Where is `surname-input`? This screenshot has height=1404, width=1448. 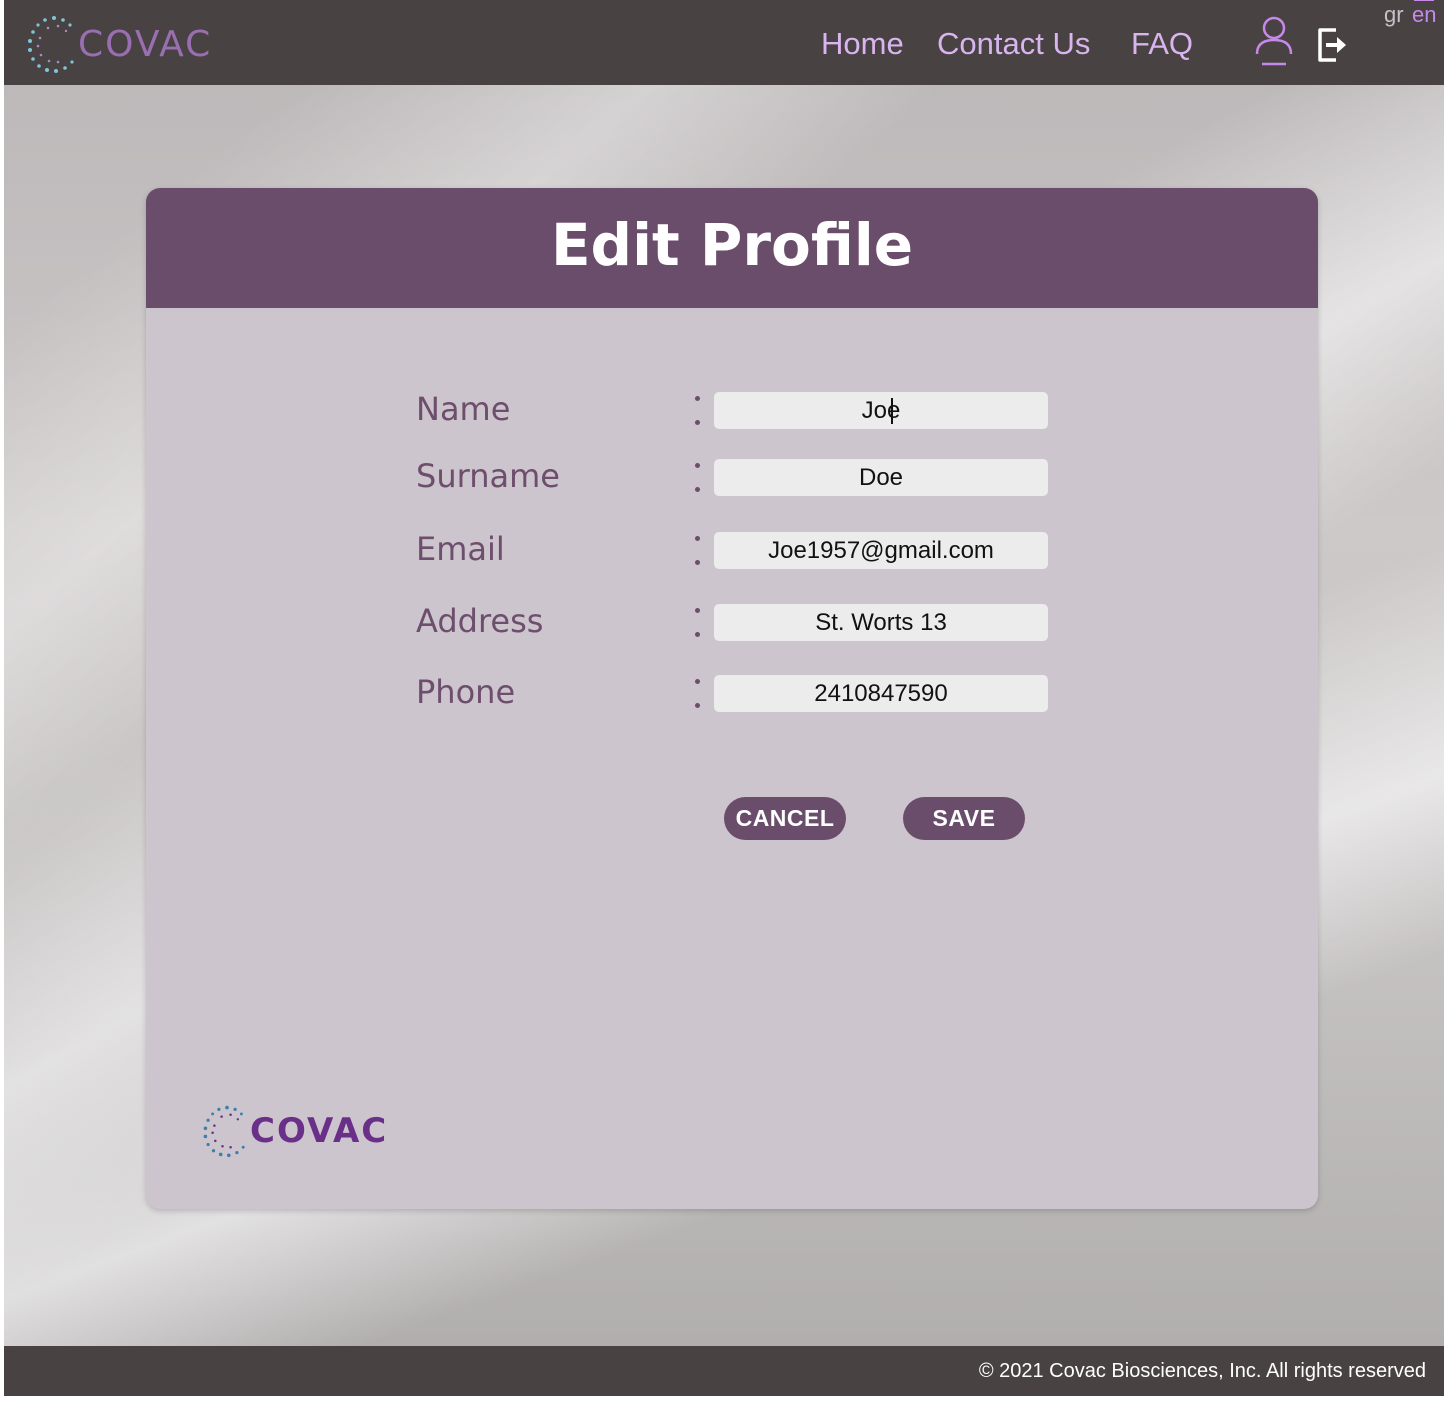
surname-input is located at coordinates (881, 477).